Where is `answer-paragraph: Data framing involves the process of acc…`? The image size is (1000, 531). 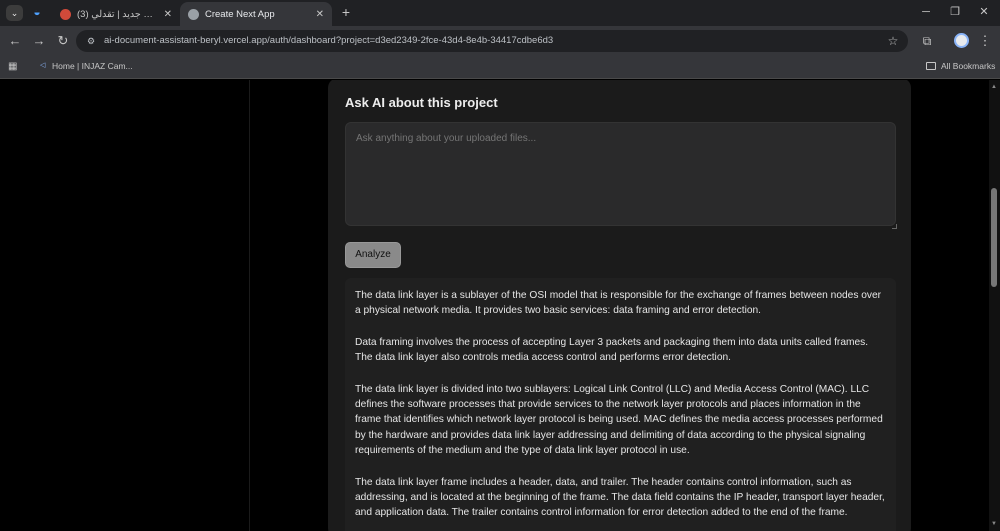 answer-paragraph: Data framing involves the process of acc… is located at coordinates (612, 350).